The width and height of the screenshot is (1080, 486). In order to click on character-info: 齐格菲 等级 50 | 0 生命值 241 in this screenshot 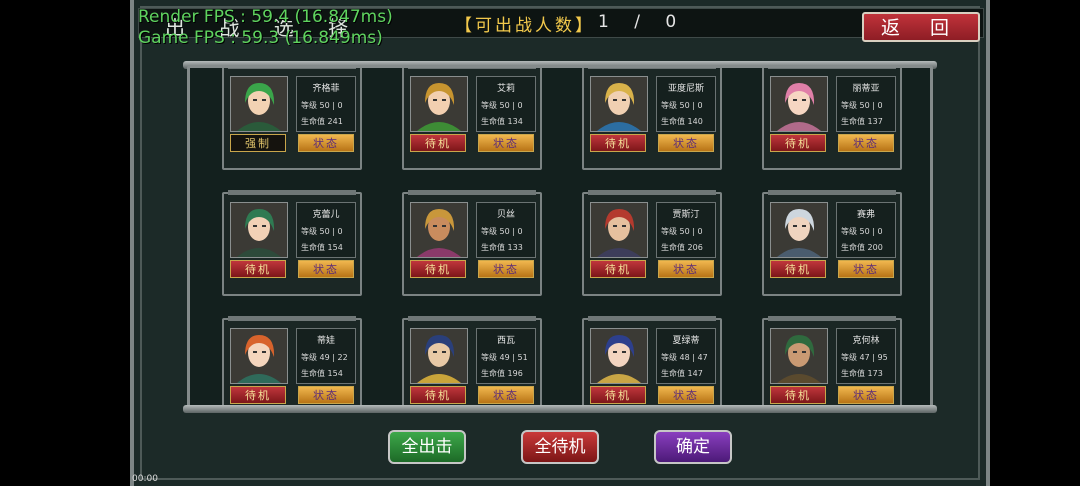, I will do `click(326, 104)`.